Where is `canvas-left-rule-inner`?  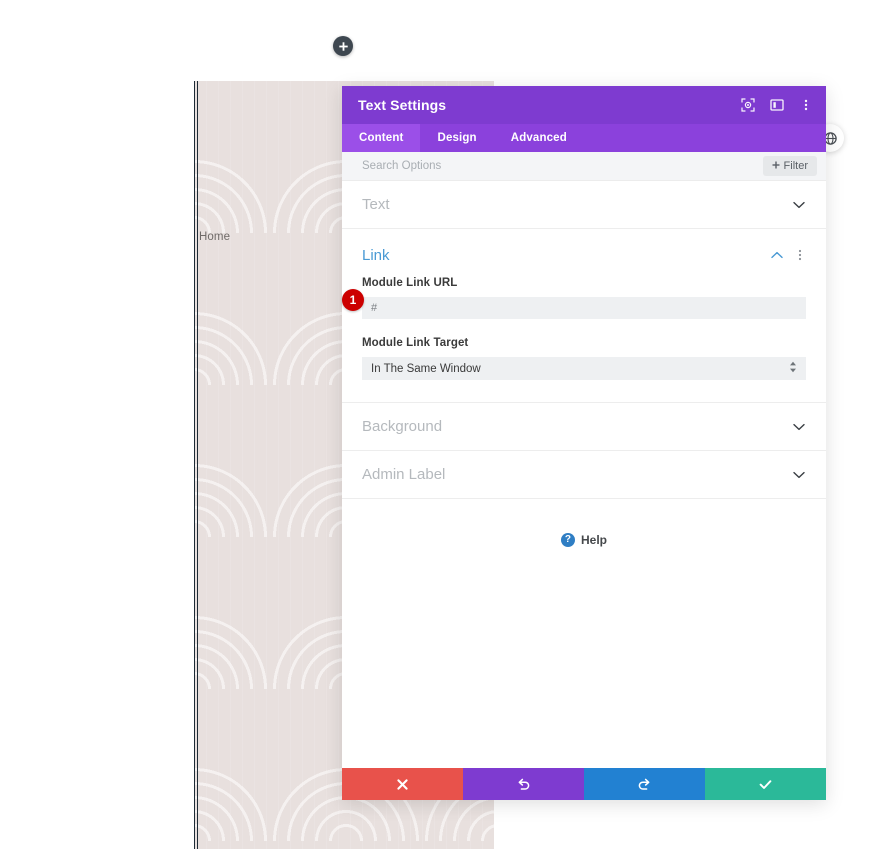 canvas-left-rule-inner is located at coordinates (197, 465).